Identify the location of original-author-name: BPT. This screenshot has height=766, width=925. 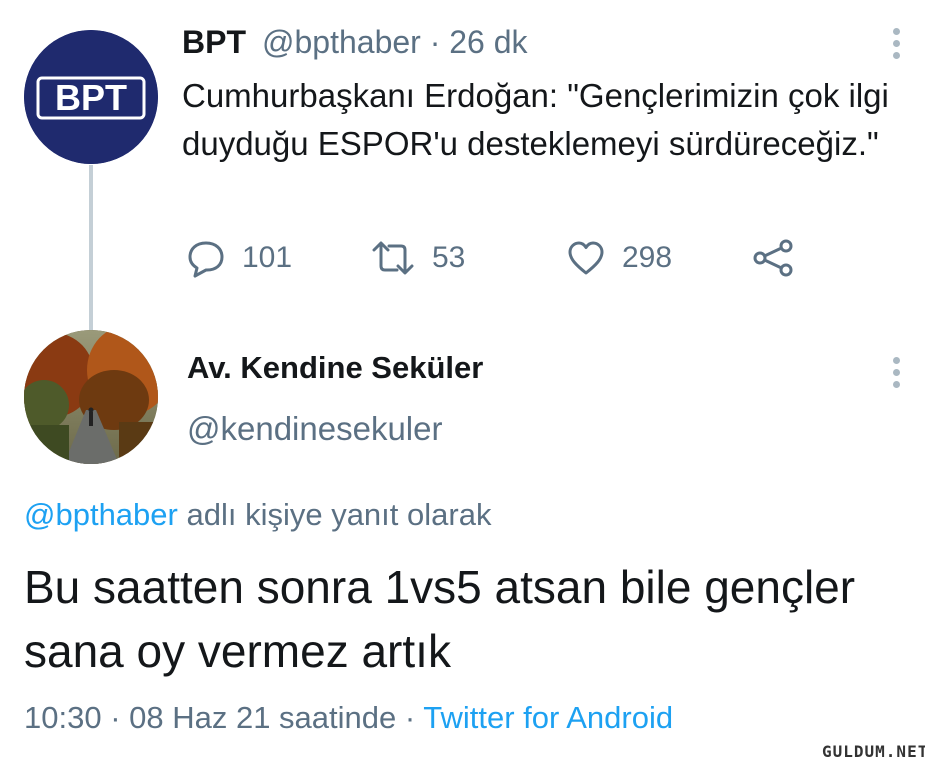
(214, 42).